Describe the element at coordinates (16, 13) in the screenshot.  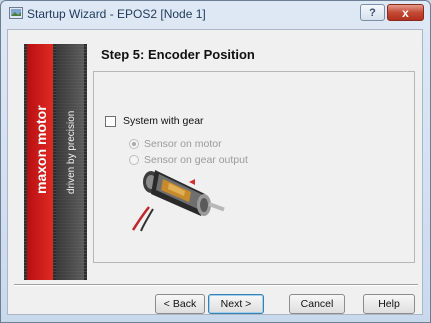
I see `app-icon` at that location.